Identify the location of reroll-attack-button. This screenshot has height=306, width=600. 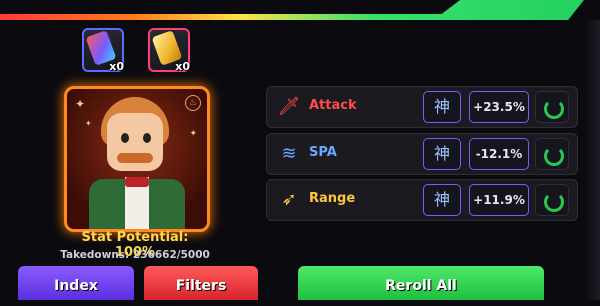
(552, 107).